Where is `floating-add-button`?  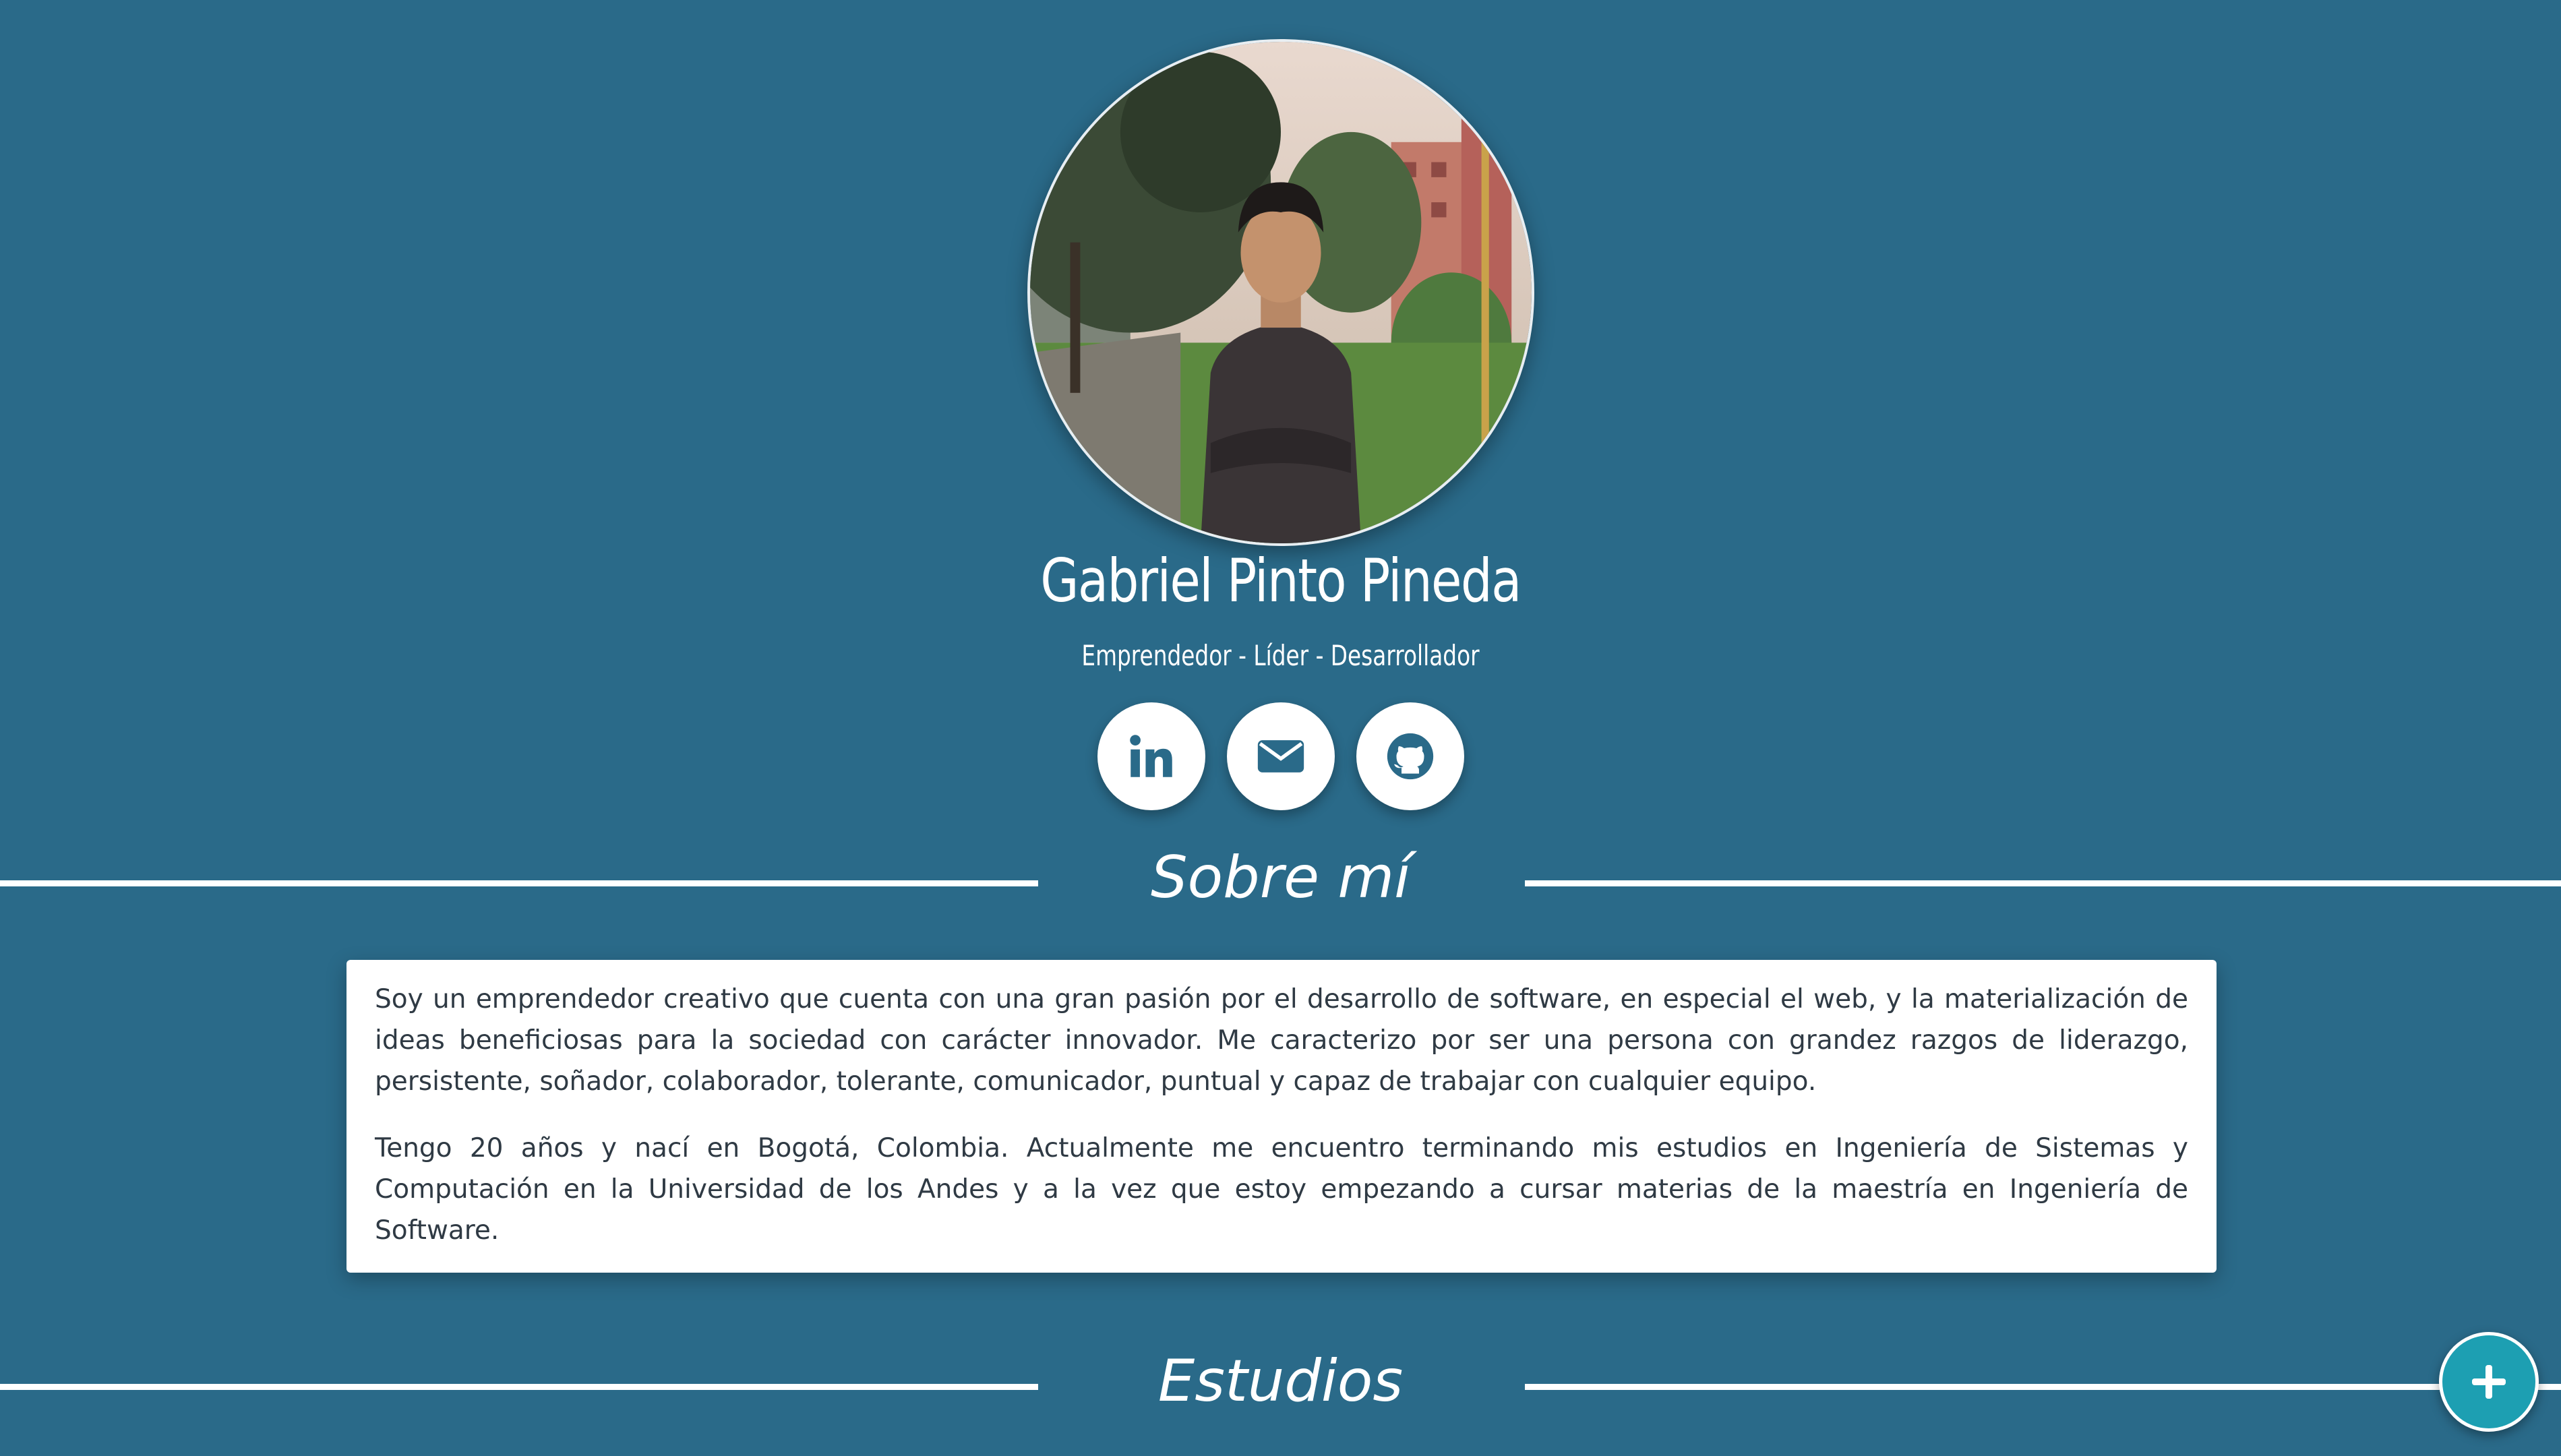 floating-add-button is located at coordinates (2489, 1382).